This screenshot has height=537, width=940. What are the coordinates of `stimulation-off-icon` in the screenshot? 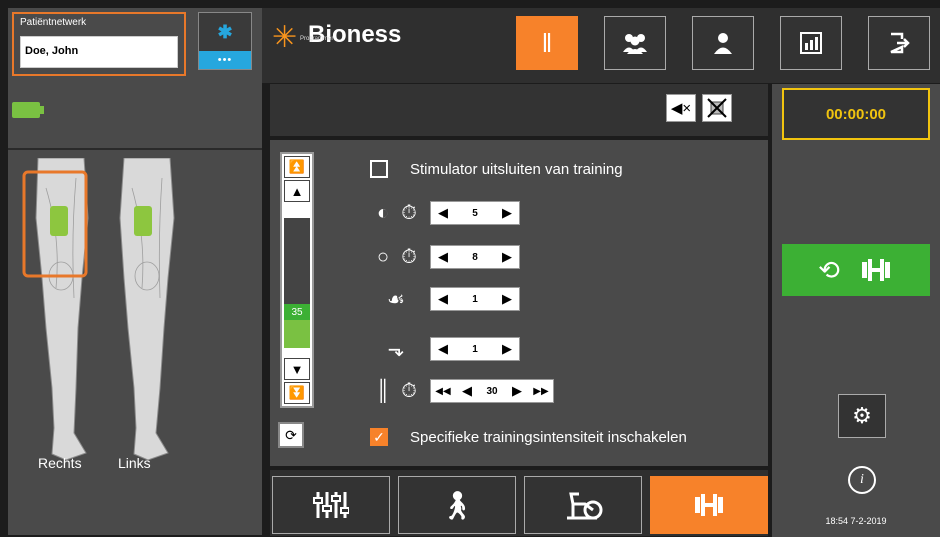 It's located at (717, 108).